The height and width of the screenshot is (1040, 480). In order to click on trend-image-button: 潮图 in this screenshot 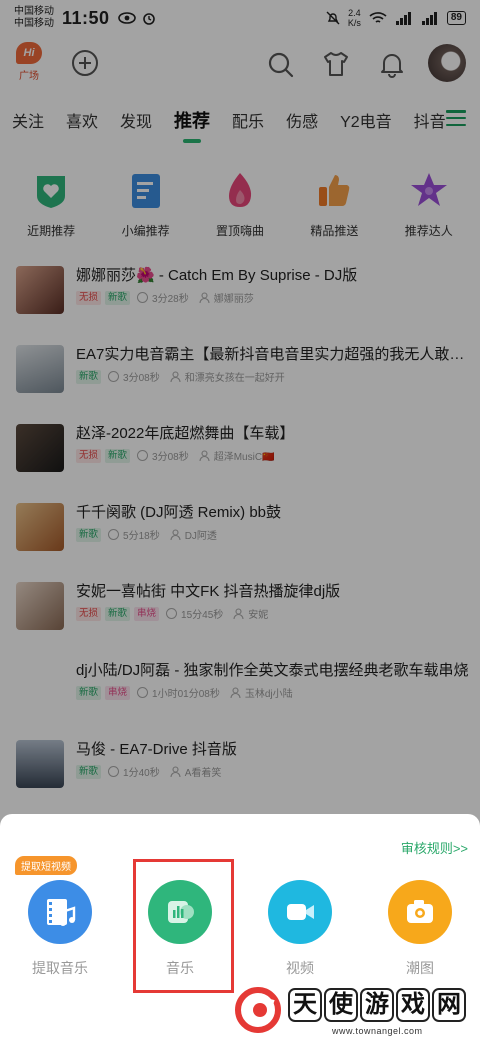, I will do `click(420, 927)`.